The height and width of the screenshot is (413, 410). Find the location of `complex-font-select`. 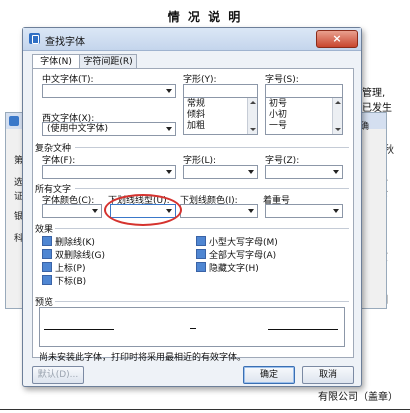

complex-font-select is located at coordinates (109, 172).